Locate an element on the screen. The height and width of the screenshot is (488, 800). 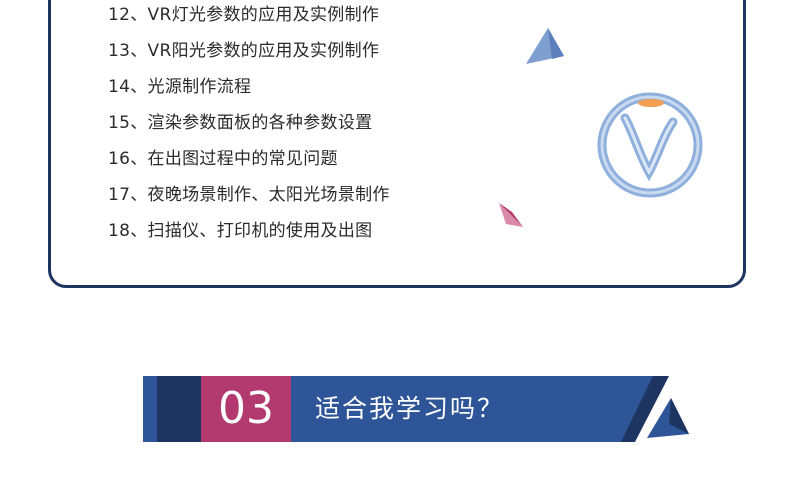
list-item: 15、渲染参数面板的各种参数设置 is located at coordinates (240, 123).